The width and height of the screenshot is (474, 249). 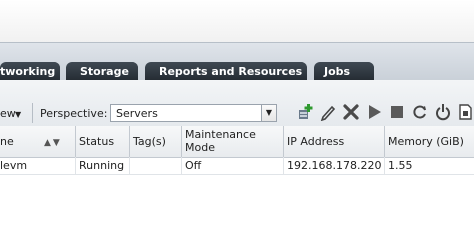 I want to click on add-server-icon, so click(x=306, y=111).